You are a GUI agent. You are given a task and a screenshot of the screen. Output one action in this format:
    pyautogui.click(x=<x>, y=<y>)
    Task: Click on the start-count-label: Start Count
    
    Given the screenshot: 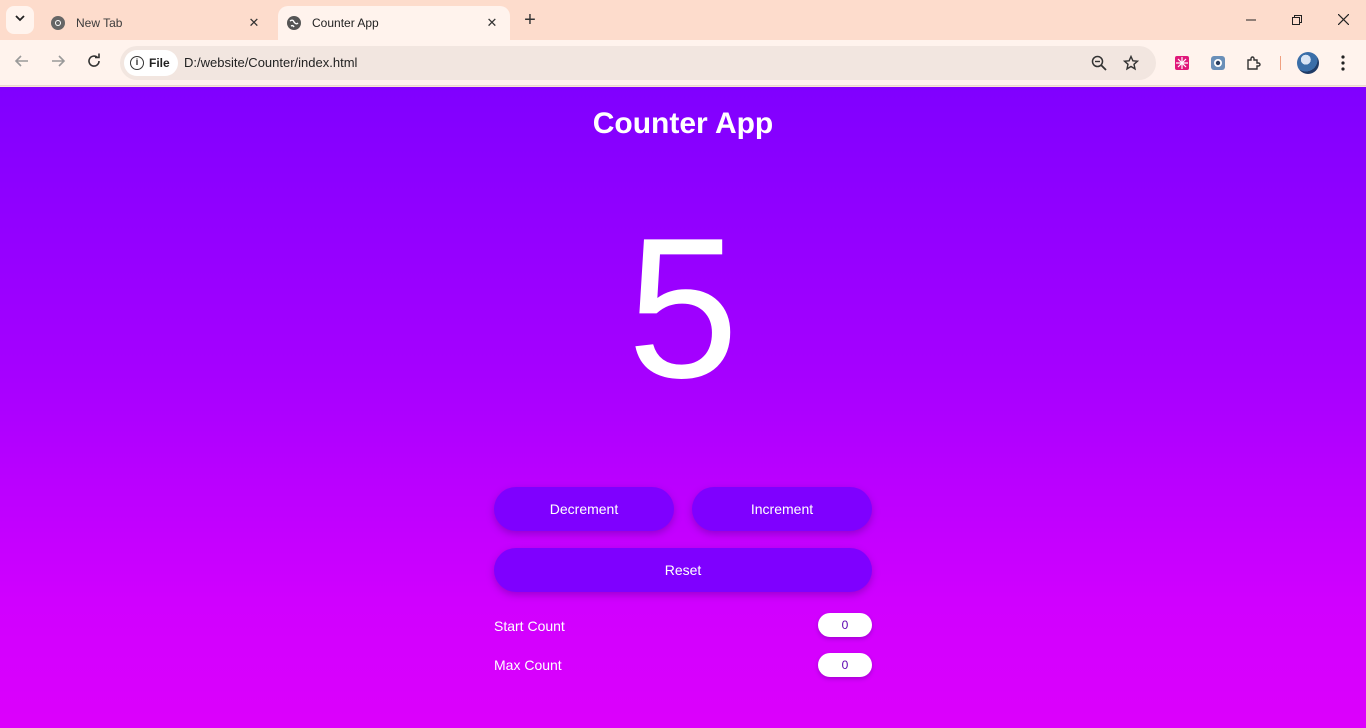 What is the action you would take?
    pyautogui.click(x=529, y=626)
    